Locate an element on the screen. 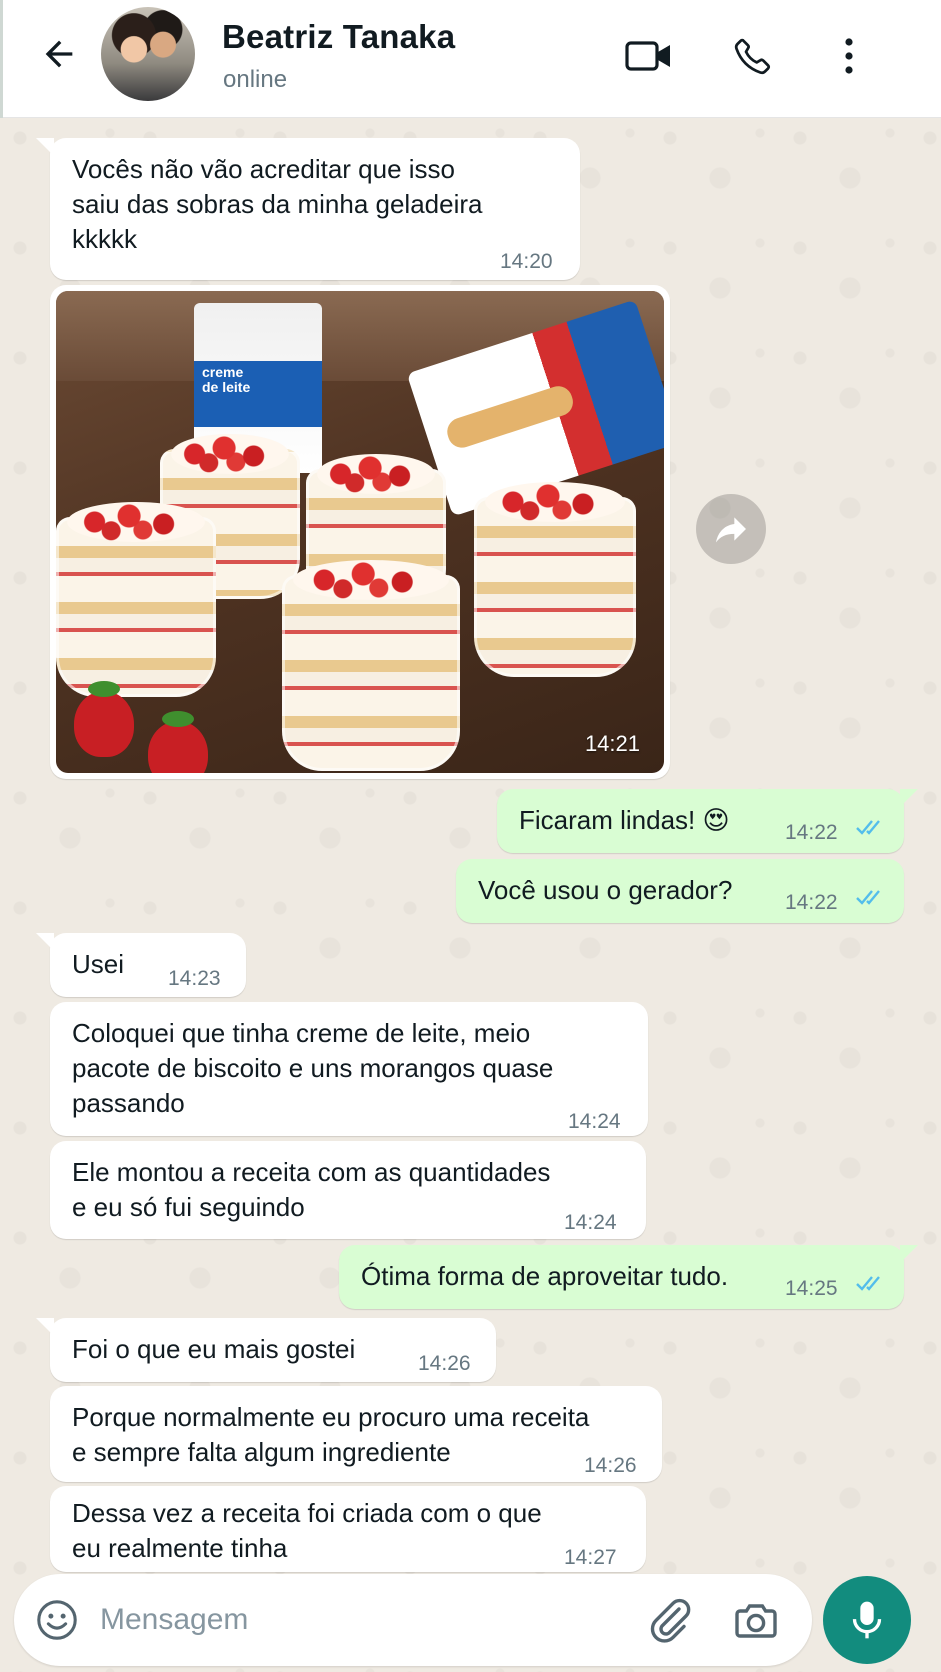  message-incoming: Usei 14:23 is located at coordinates (141, 965).